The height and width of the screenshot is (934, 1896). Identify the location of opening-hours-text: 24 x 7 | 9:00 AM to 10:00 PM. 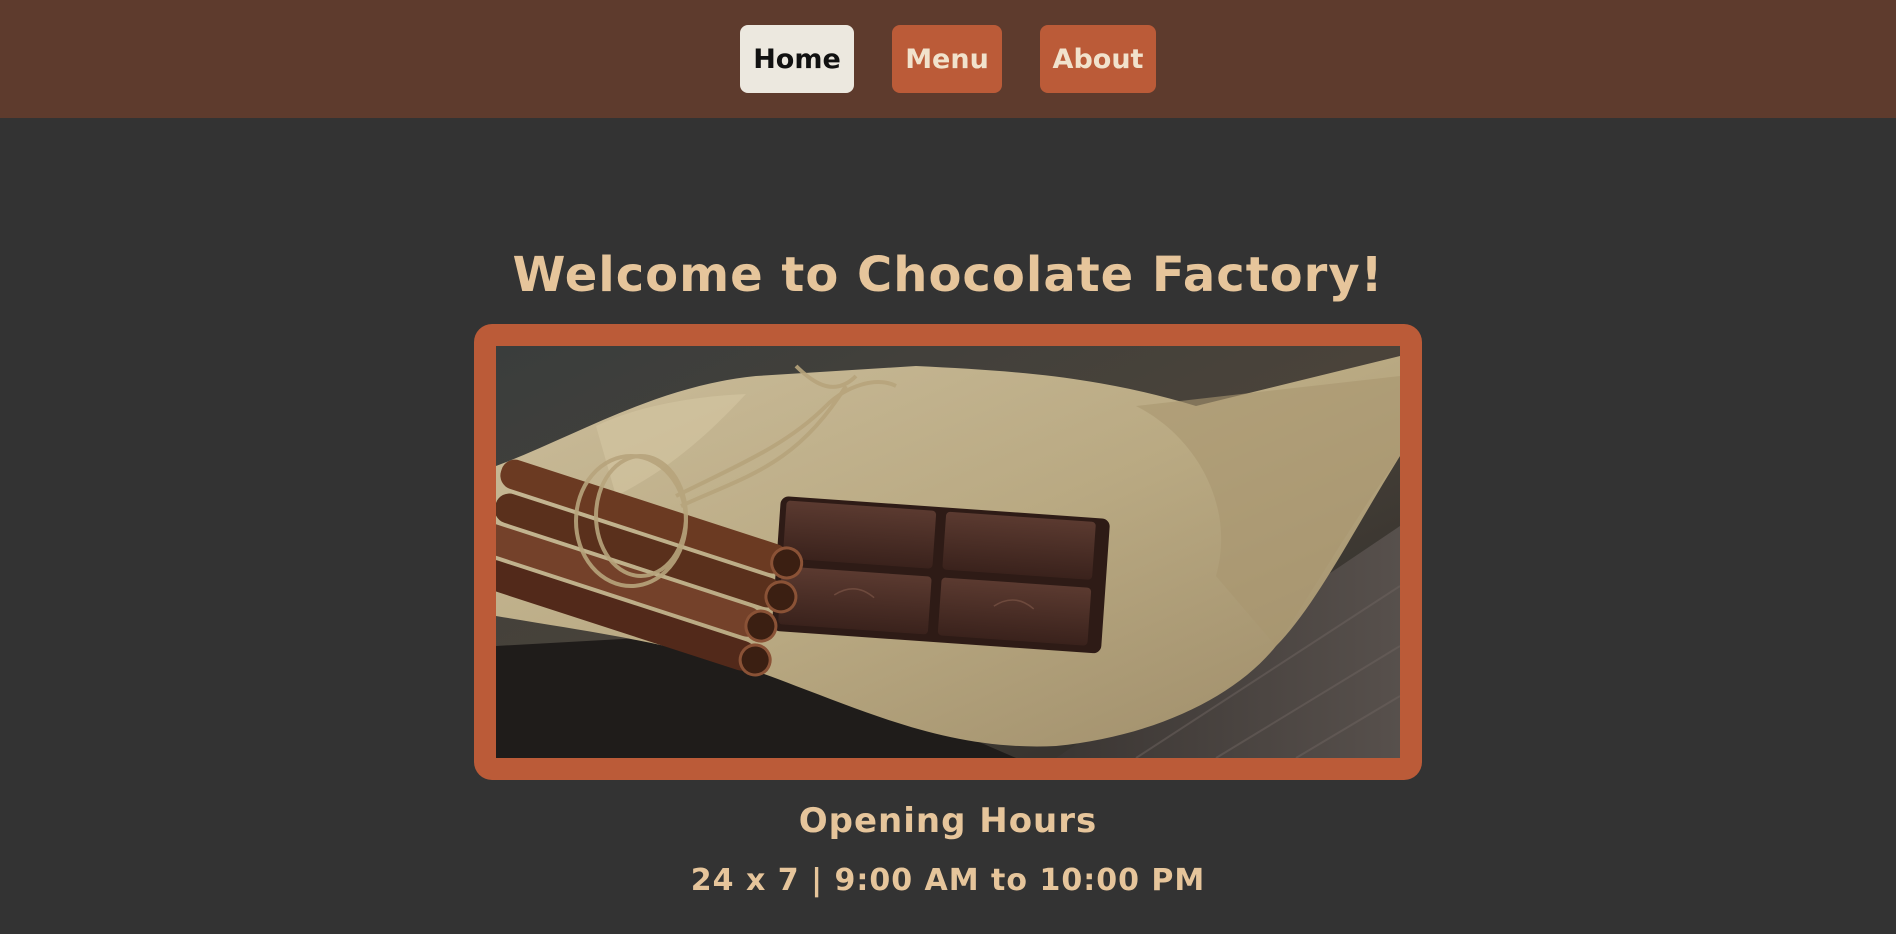
(948, 880).